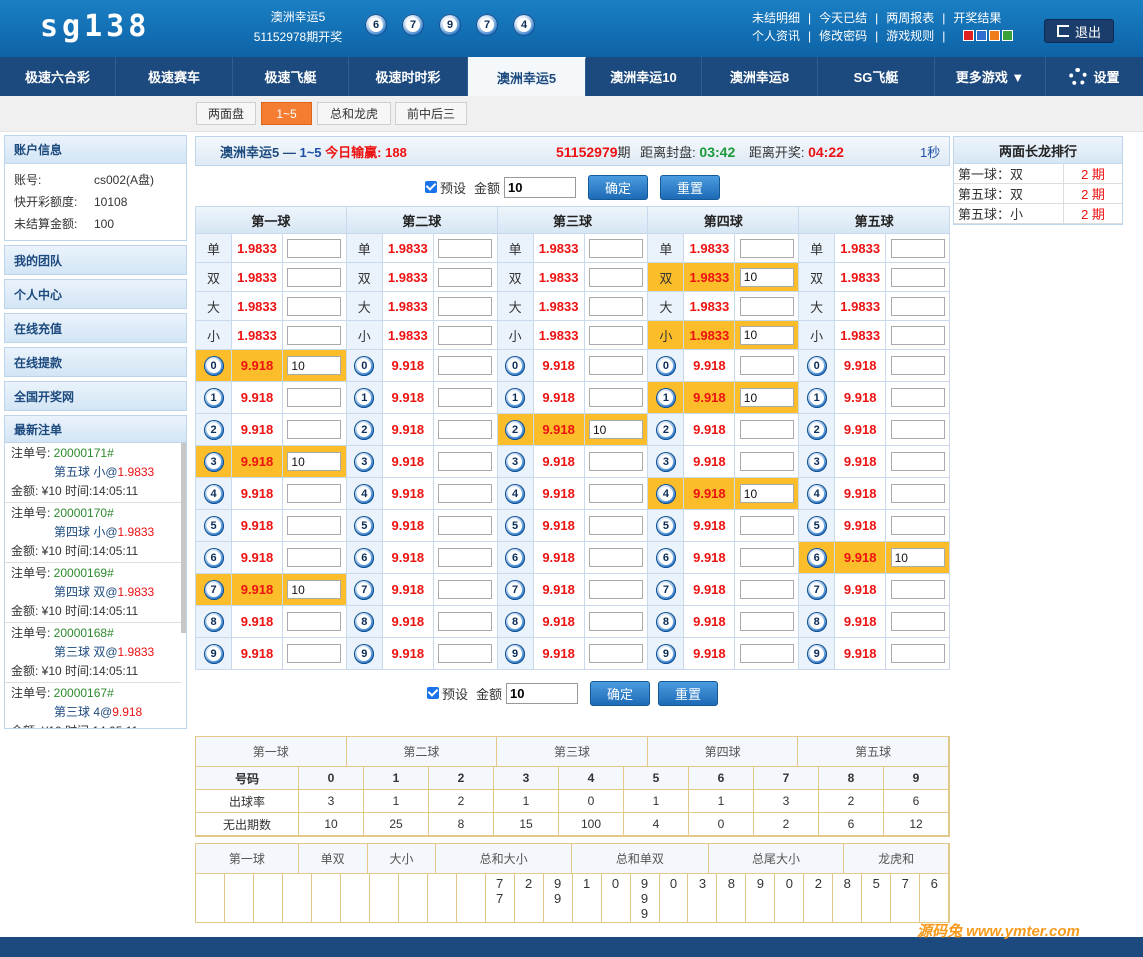  I want to click on subtab: 两面盘, so click(226, 113).